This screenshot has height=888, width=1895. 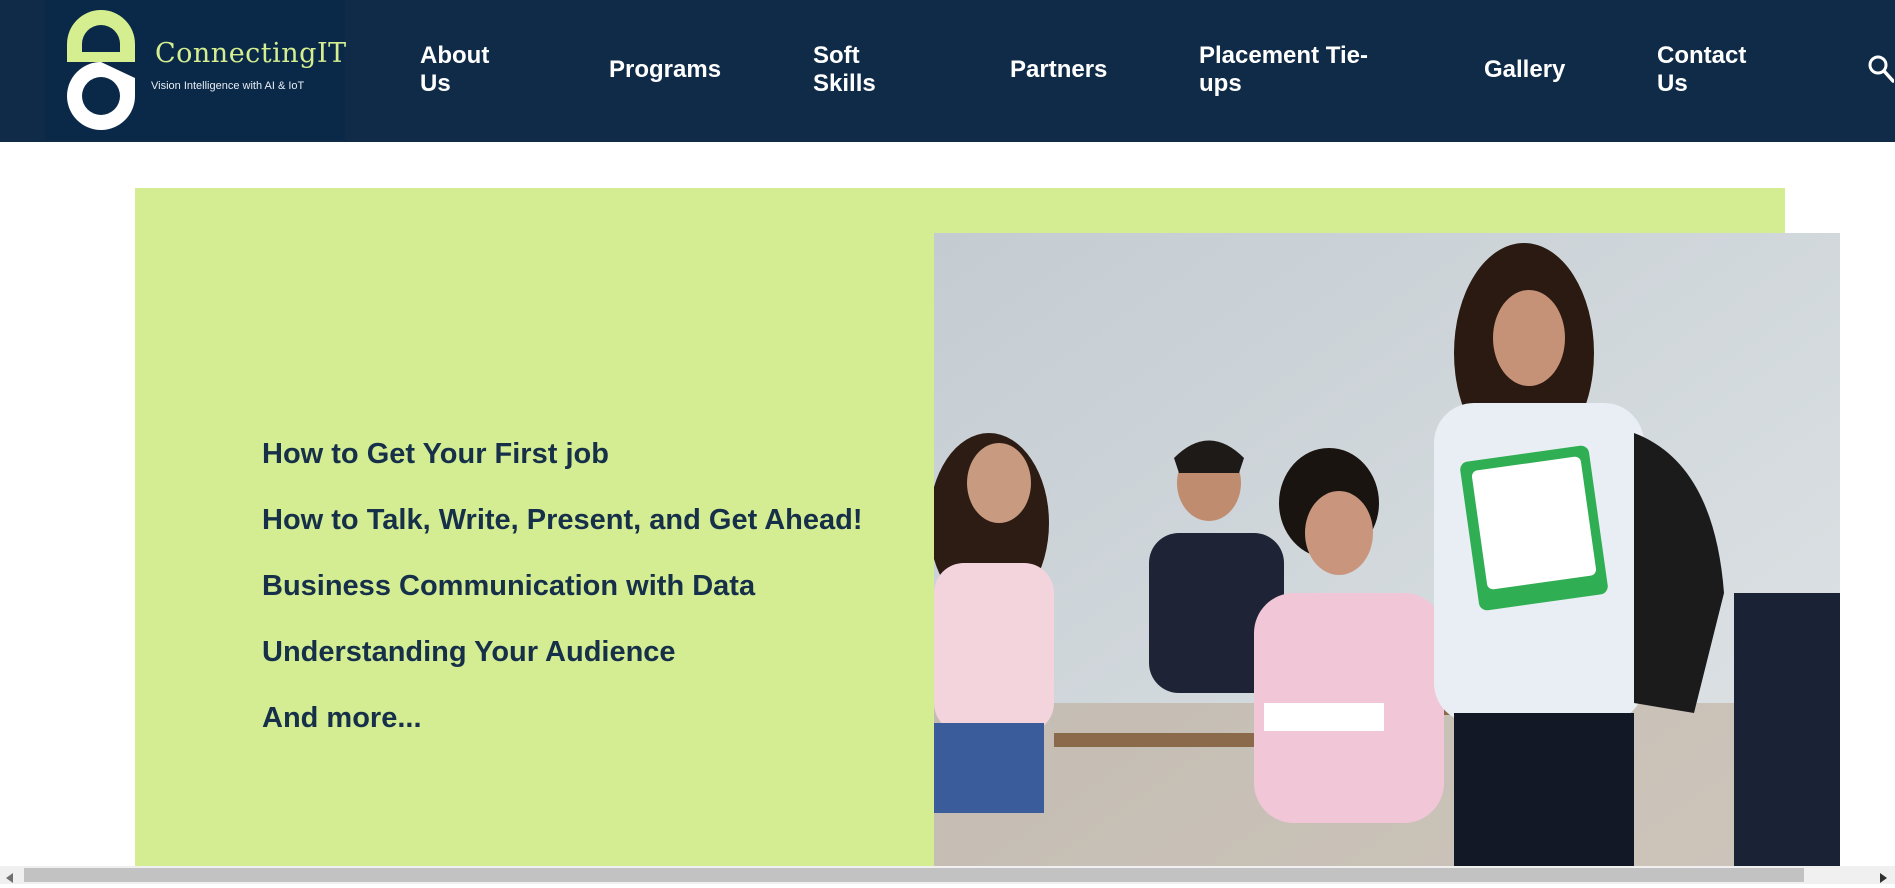 I want to click on nav-placement-tie-ups: Placement Tie- ups, so click(x=1283, y=70).